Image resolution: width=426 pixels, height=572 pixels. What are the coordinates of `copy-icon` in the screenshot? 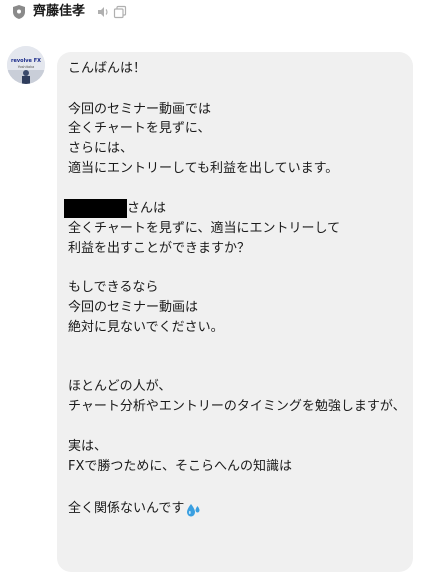 It's located at (120, 12).